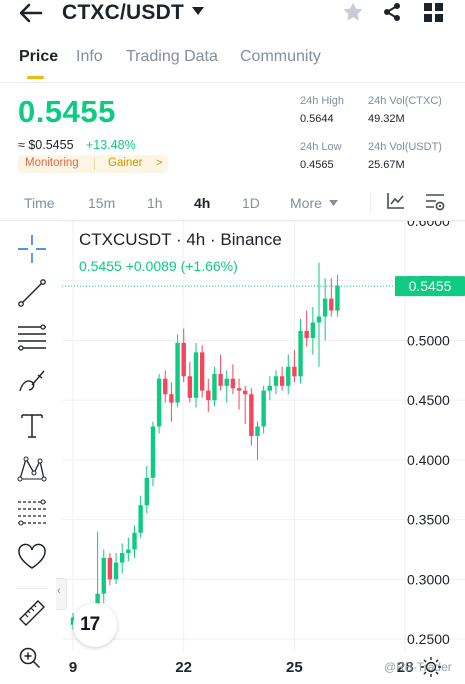 The image size is (465, 684). Describe the element at coordinates (32, 513) in the screenshot. I see `fib-retracement-icon` at that location.